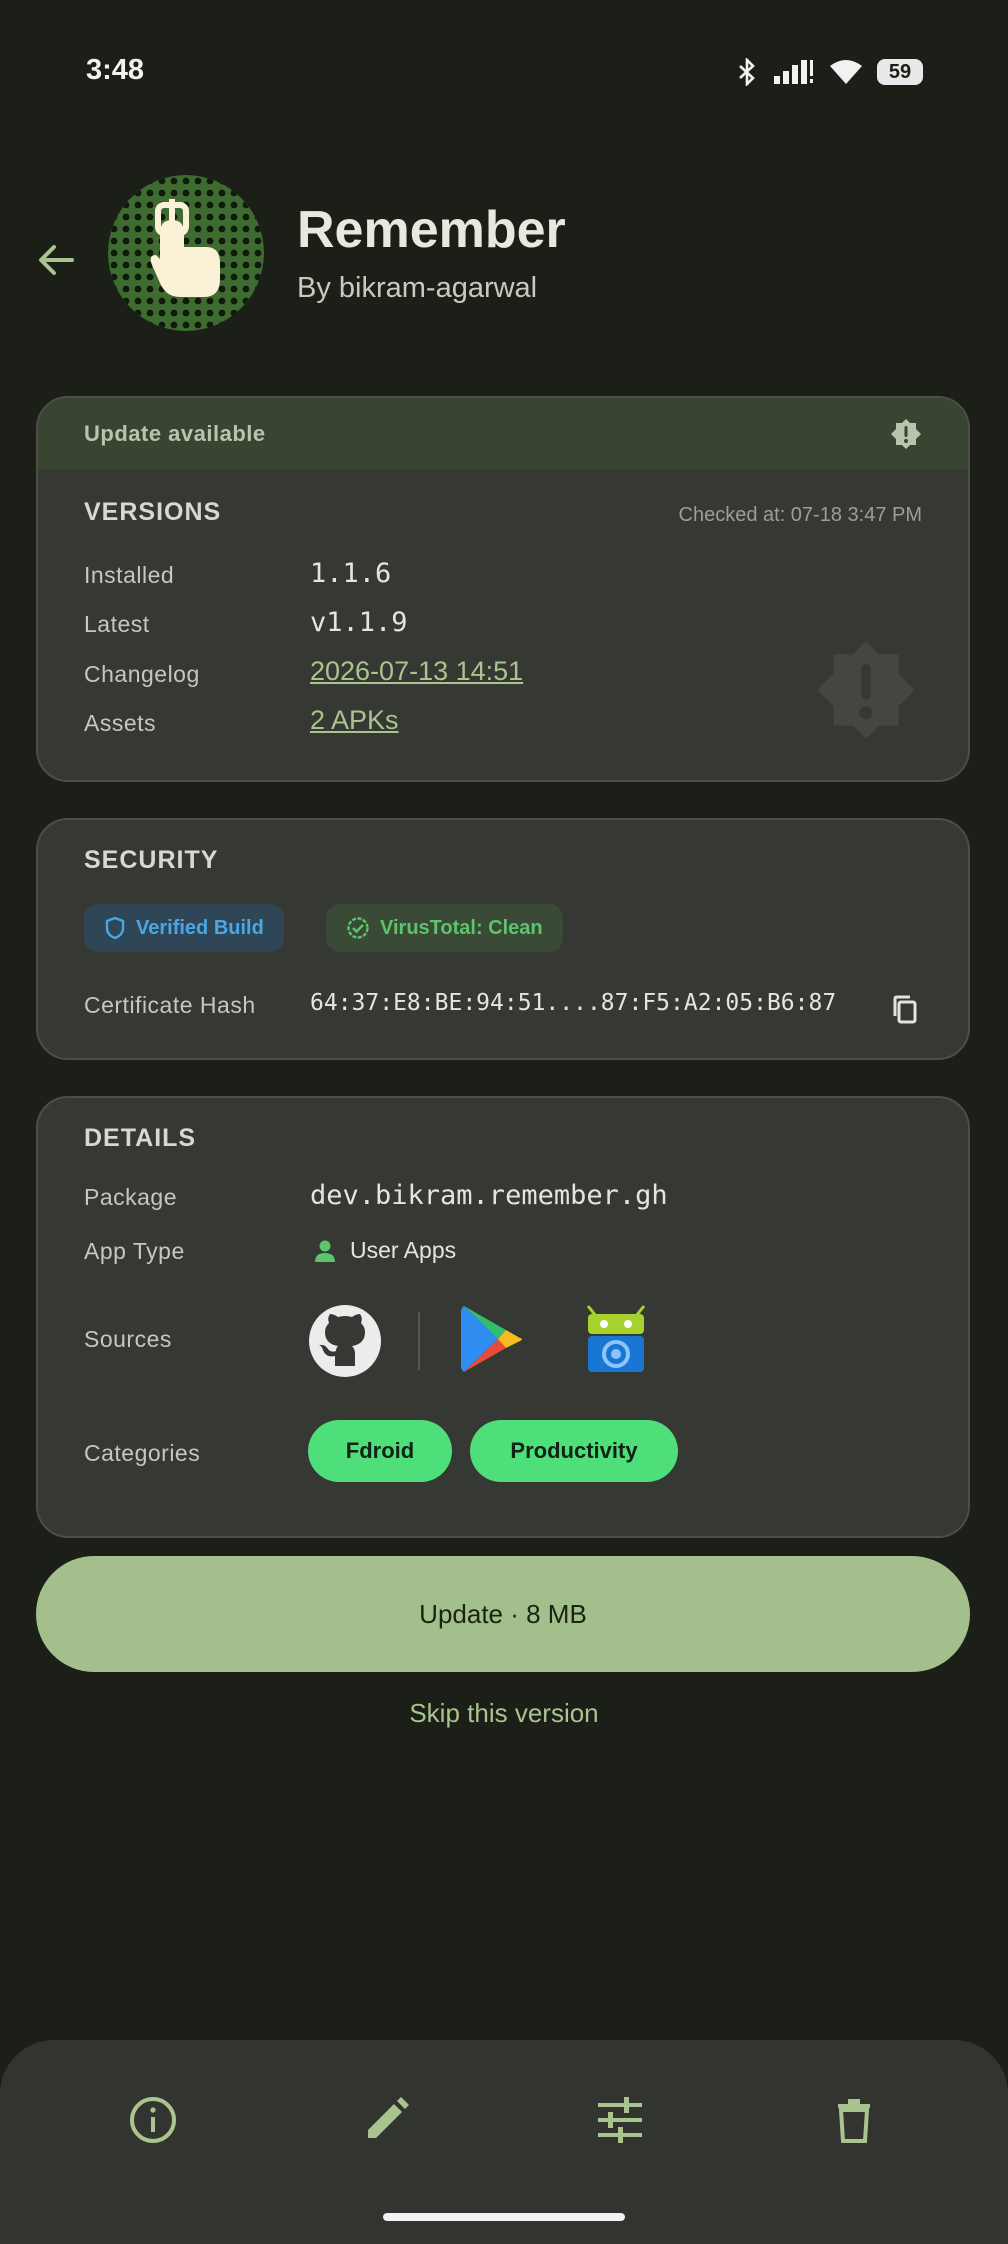  What do you see at coordinates (854, 2120) in the screenshot?
I see `delete-trash-icon` at bounding box center [854, 2120].